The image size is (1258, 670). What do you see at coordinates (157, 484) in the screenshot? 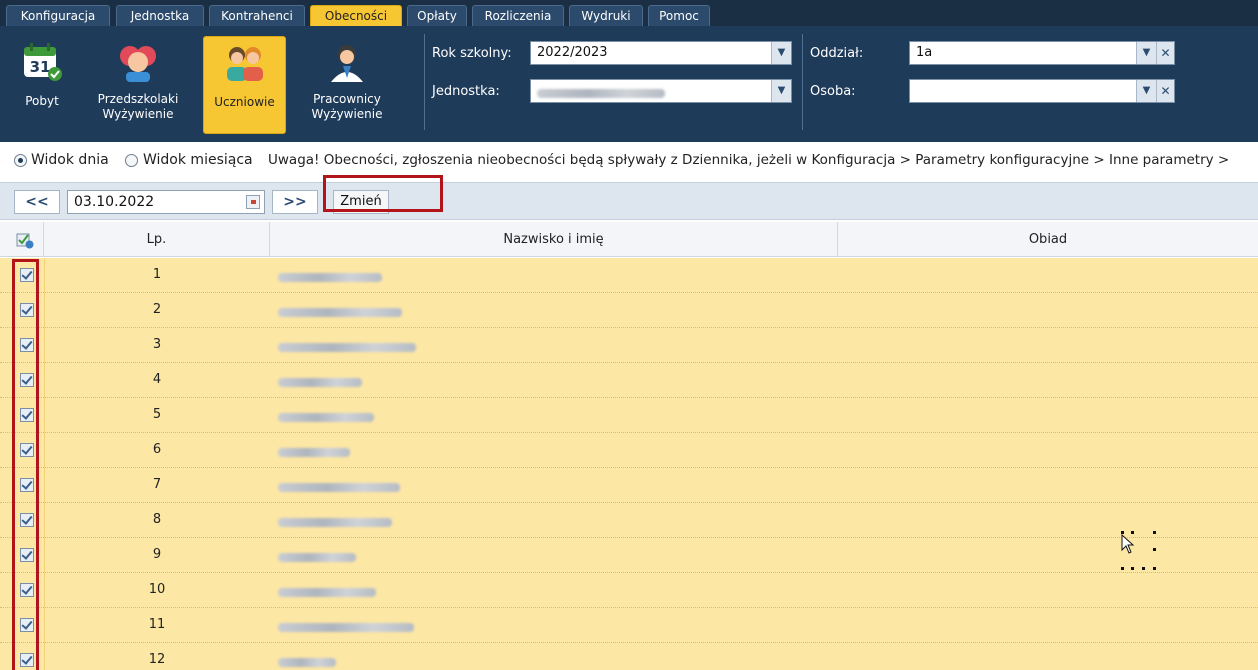
I see `row-lp: 7` at bounding box center [157, 484].